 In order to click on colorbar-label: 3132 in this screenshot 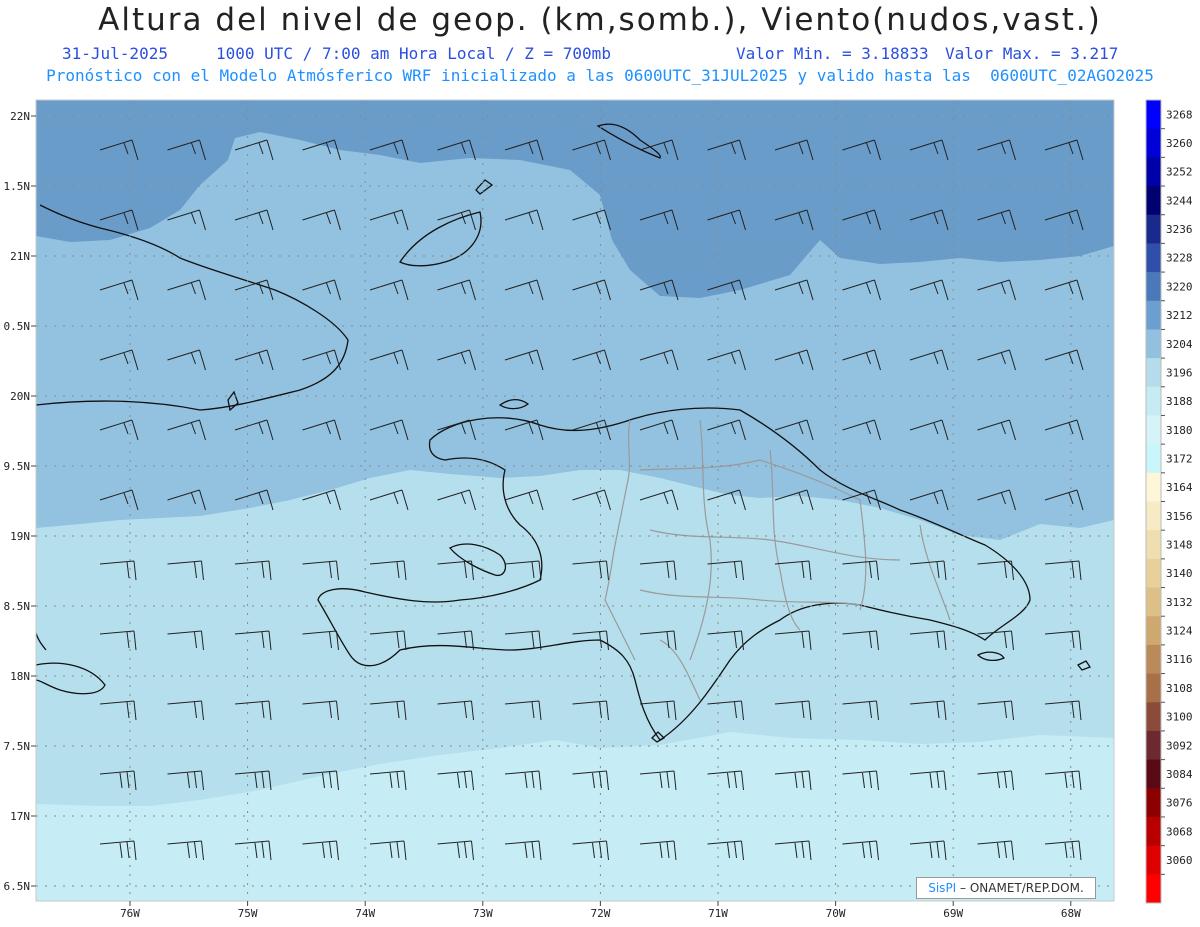, I will do `click(1179, 602)`.